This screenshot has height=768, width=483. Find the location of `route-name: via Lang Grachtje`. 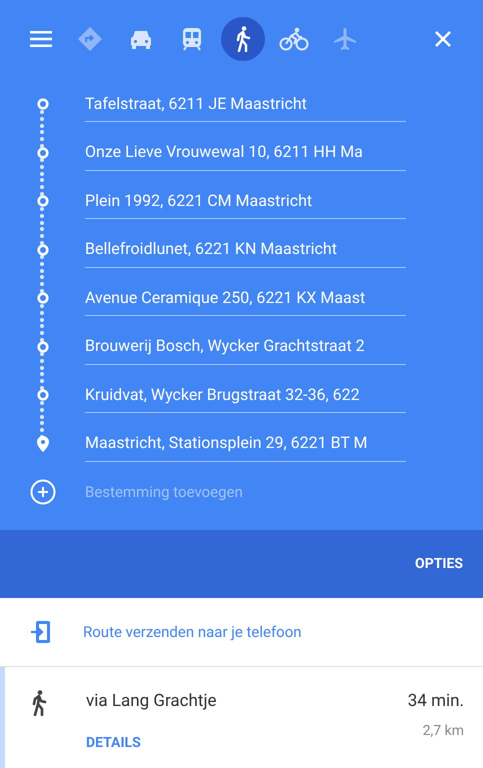

route-name: via Lang Grachtje is located at coordinates (151, 701).